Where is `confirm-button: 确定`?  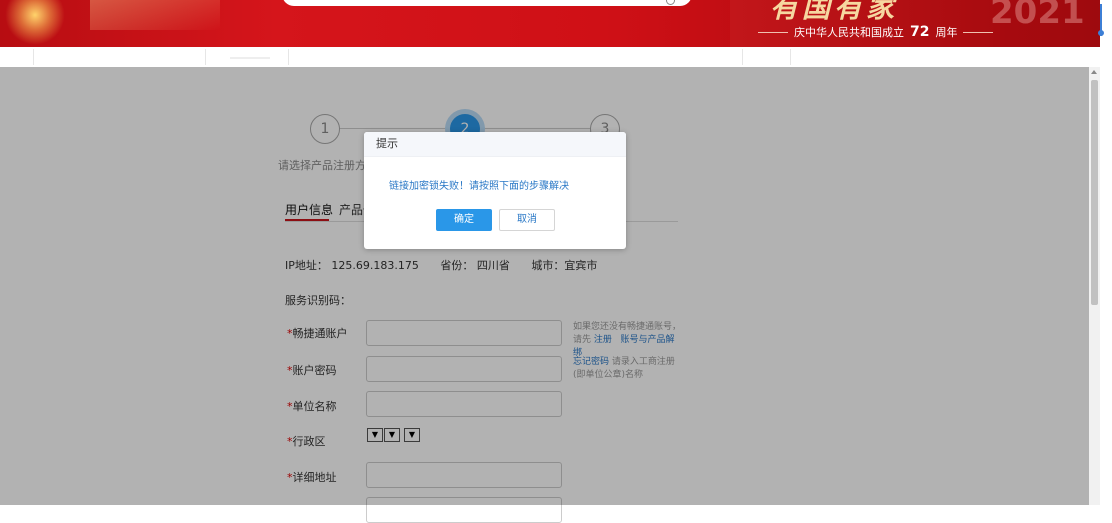
confirm-button: 确定 is located at coordinates (464, 220).